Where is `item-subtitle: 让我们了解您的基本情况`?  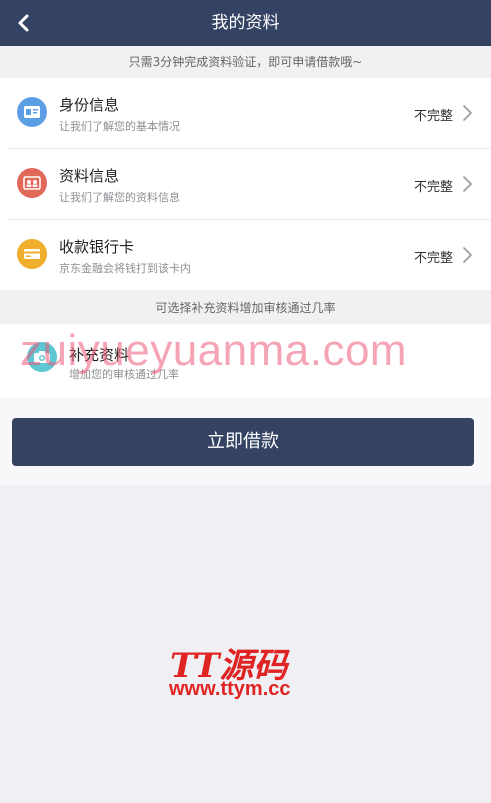
item-subtitle: 让我们了解您的基本情况 is located at coordinates (119, 126).